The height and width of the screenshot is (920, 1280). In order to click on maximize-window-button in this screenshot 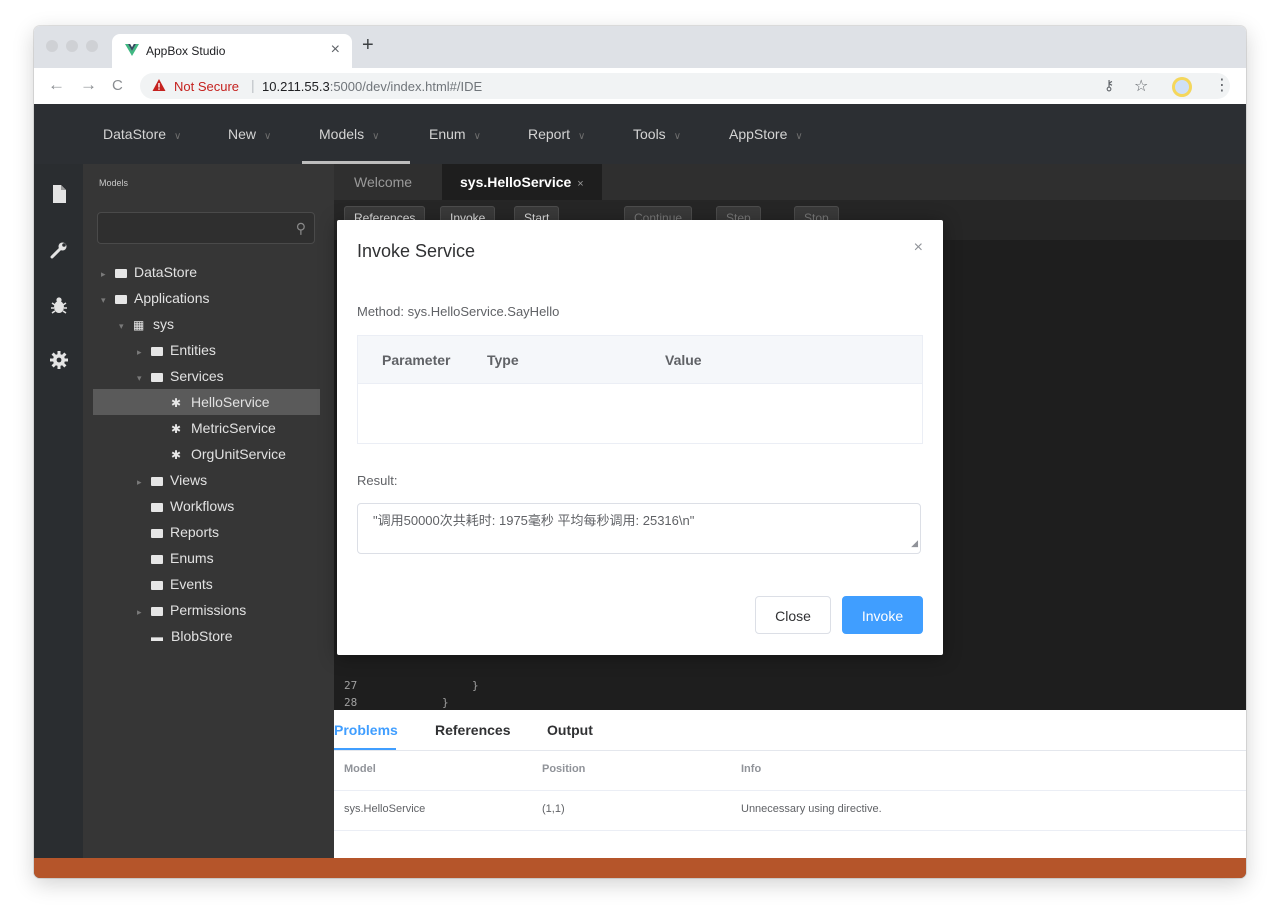, I will do `click(92, 46)`.